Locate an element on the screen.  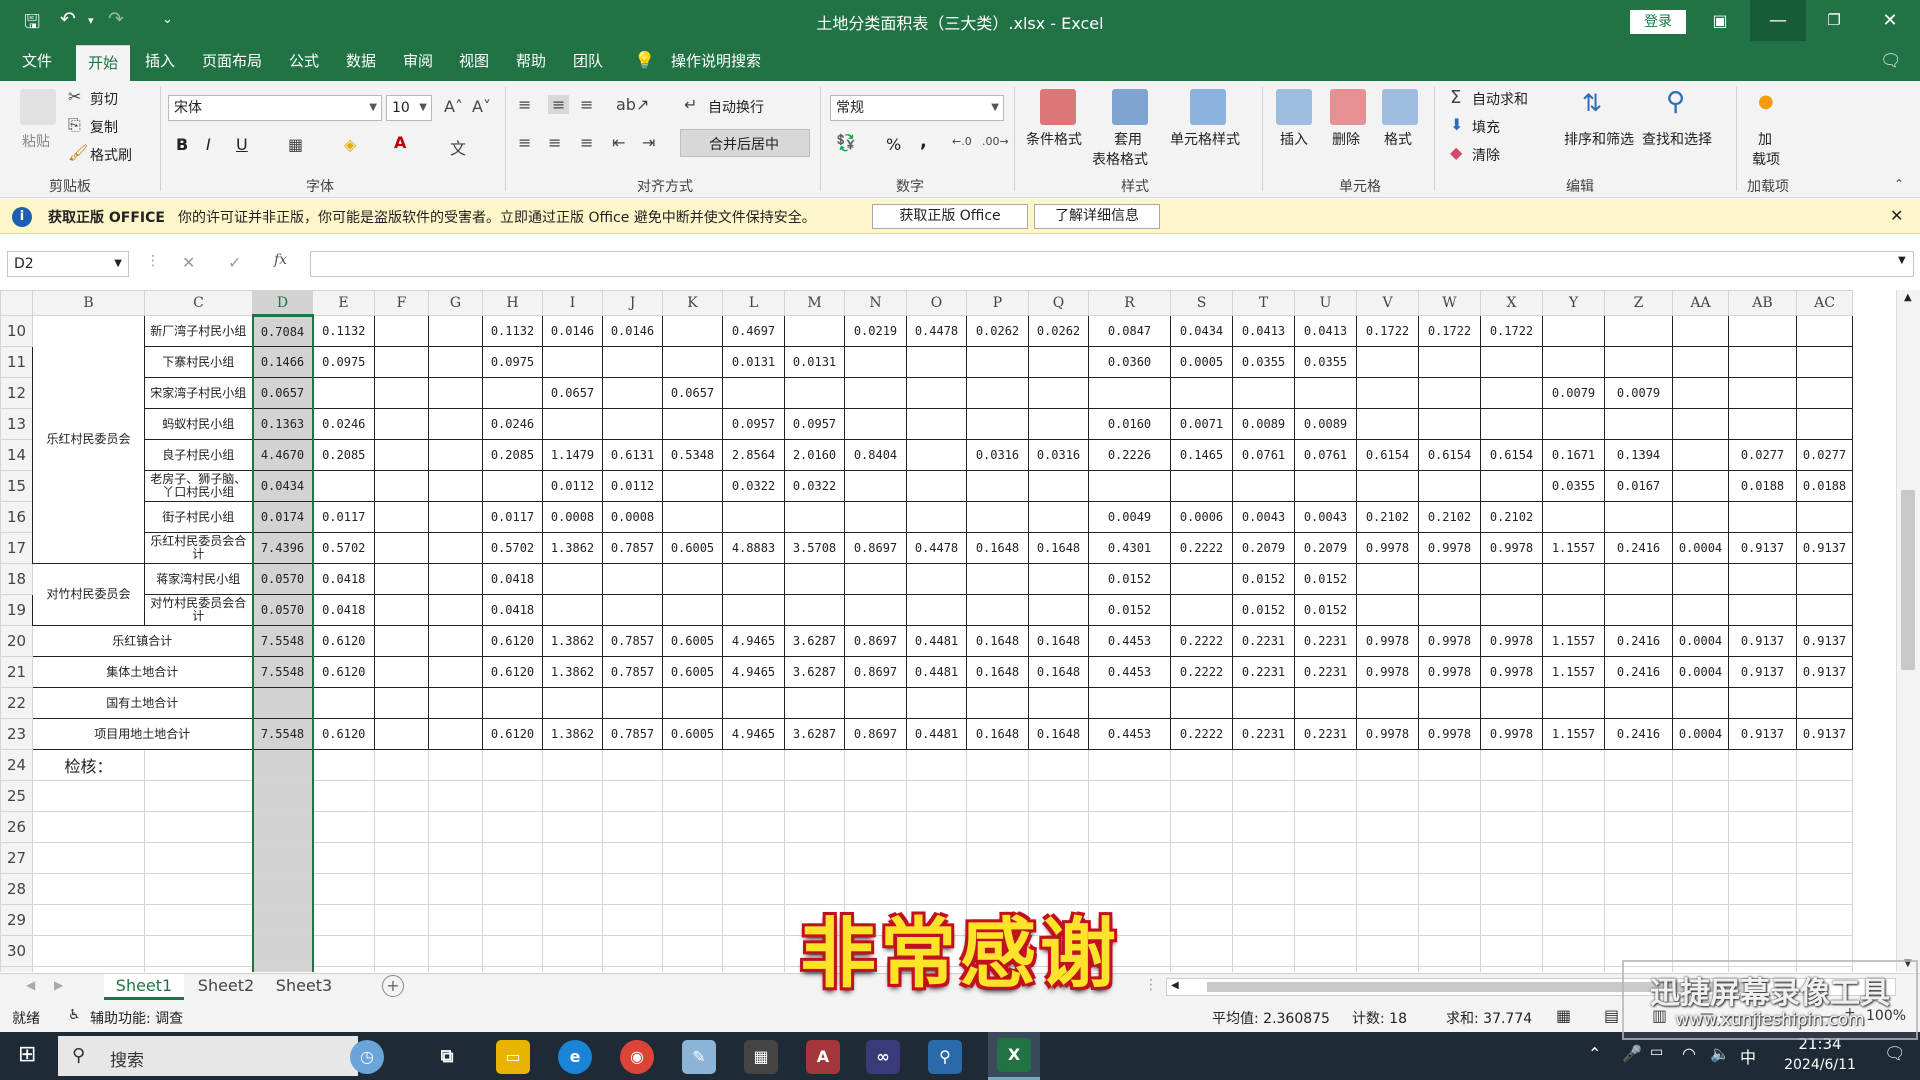
phonetic-icon: 文 is located at coordinates (458, 147).